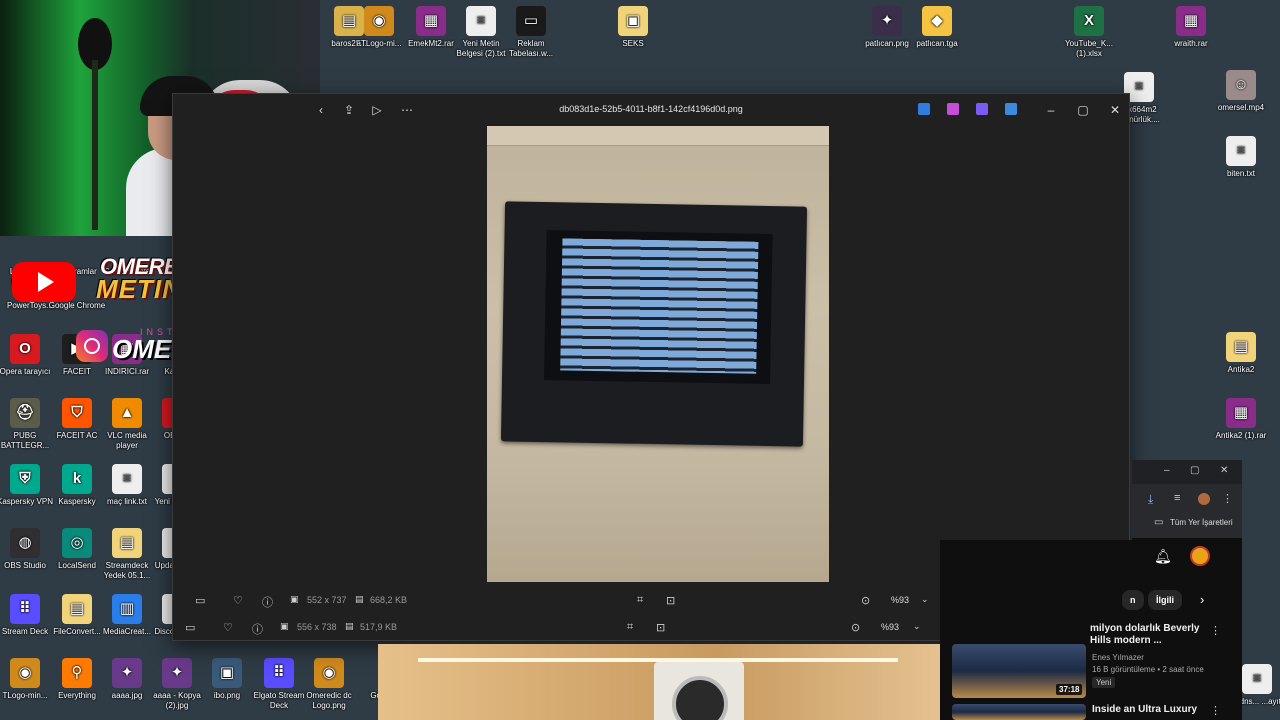 This screenshot has width=1280, height=720. Describe the element at coordinates (925, 599) in the screenshot. I see `zoom-dropdown-icon: ⌄` at that location.